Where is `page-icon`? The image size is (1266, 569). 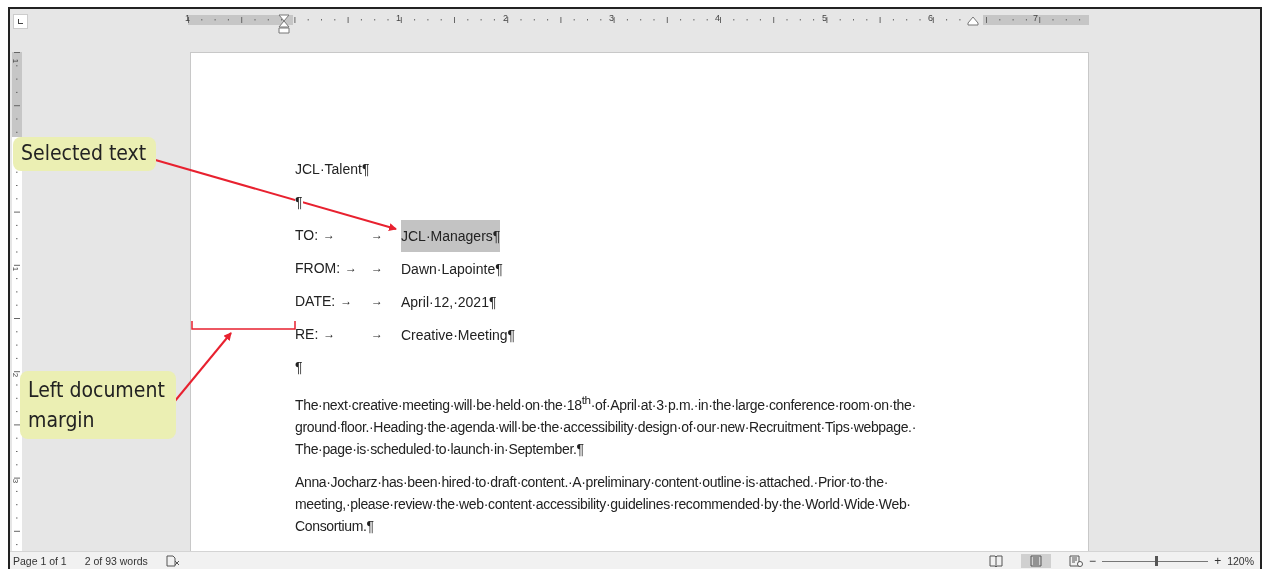
page-icon is located at coordinates (1036, 560).